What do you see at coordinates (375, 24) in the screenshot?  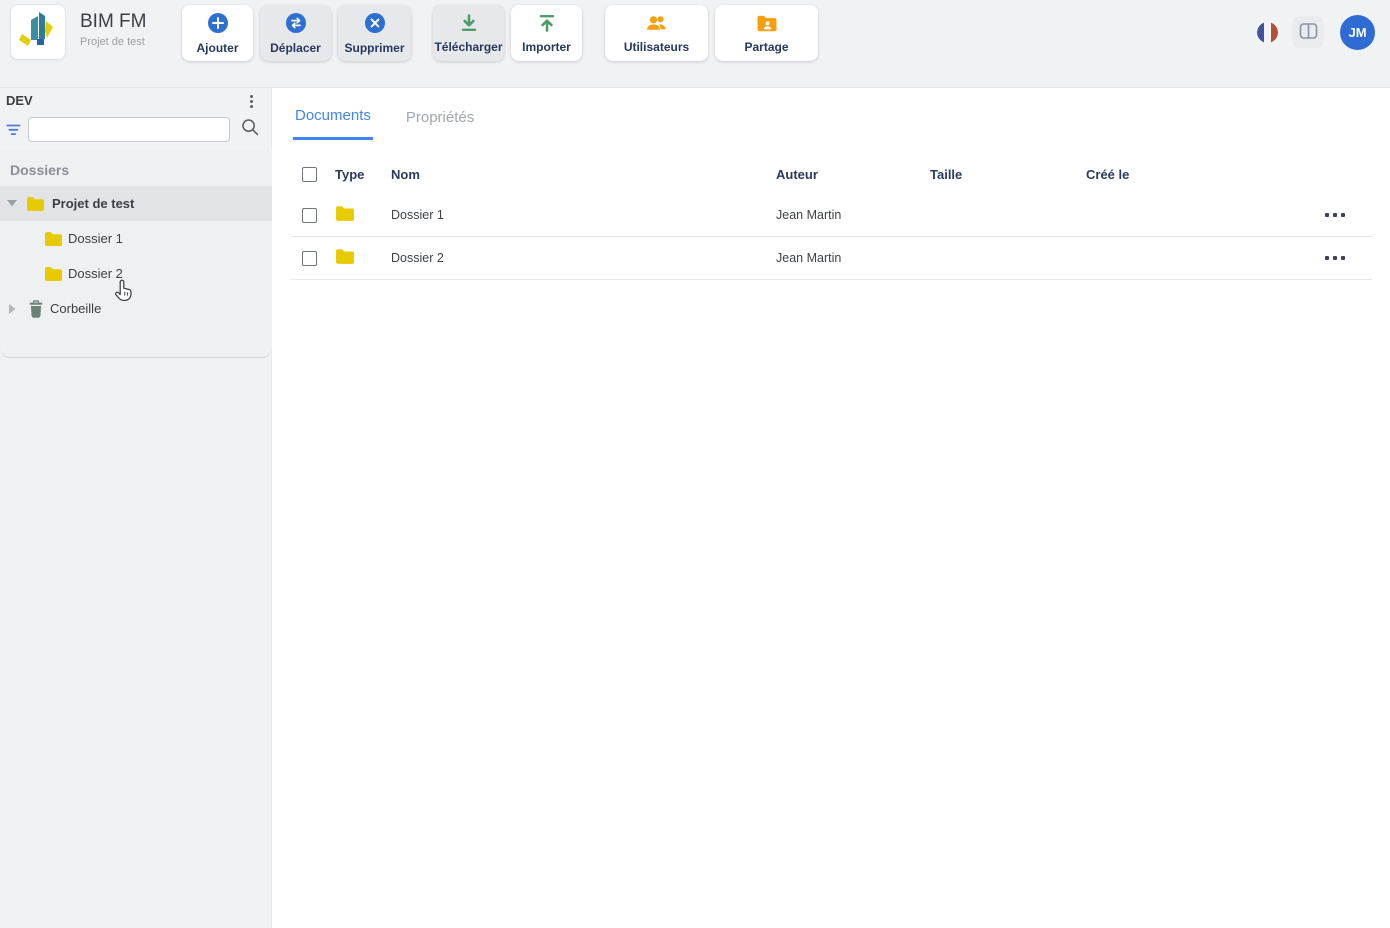 I see `close-circle-icon` at bounding box center [375, 24].